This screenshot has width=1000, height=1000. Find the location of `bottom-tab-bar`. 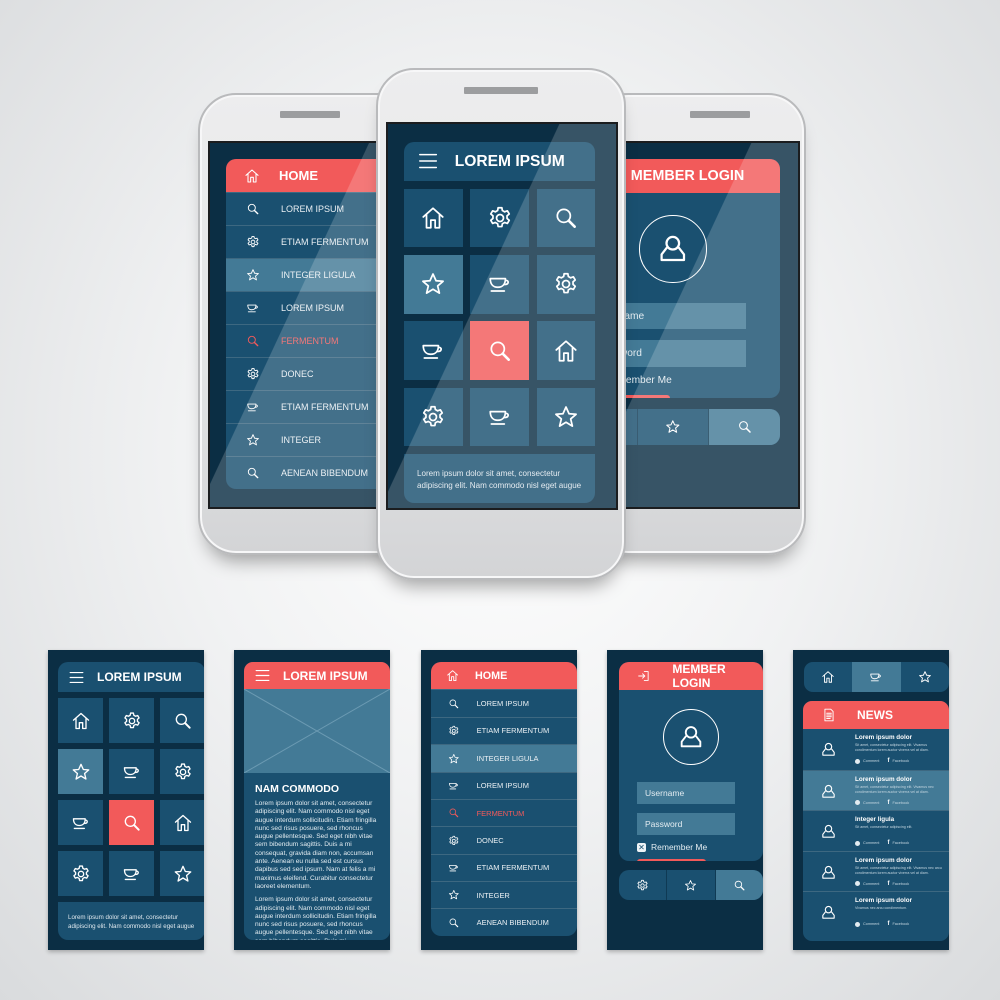

bottom-tab-bar is located at coordinates (691, 885).